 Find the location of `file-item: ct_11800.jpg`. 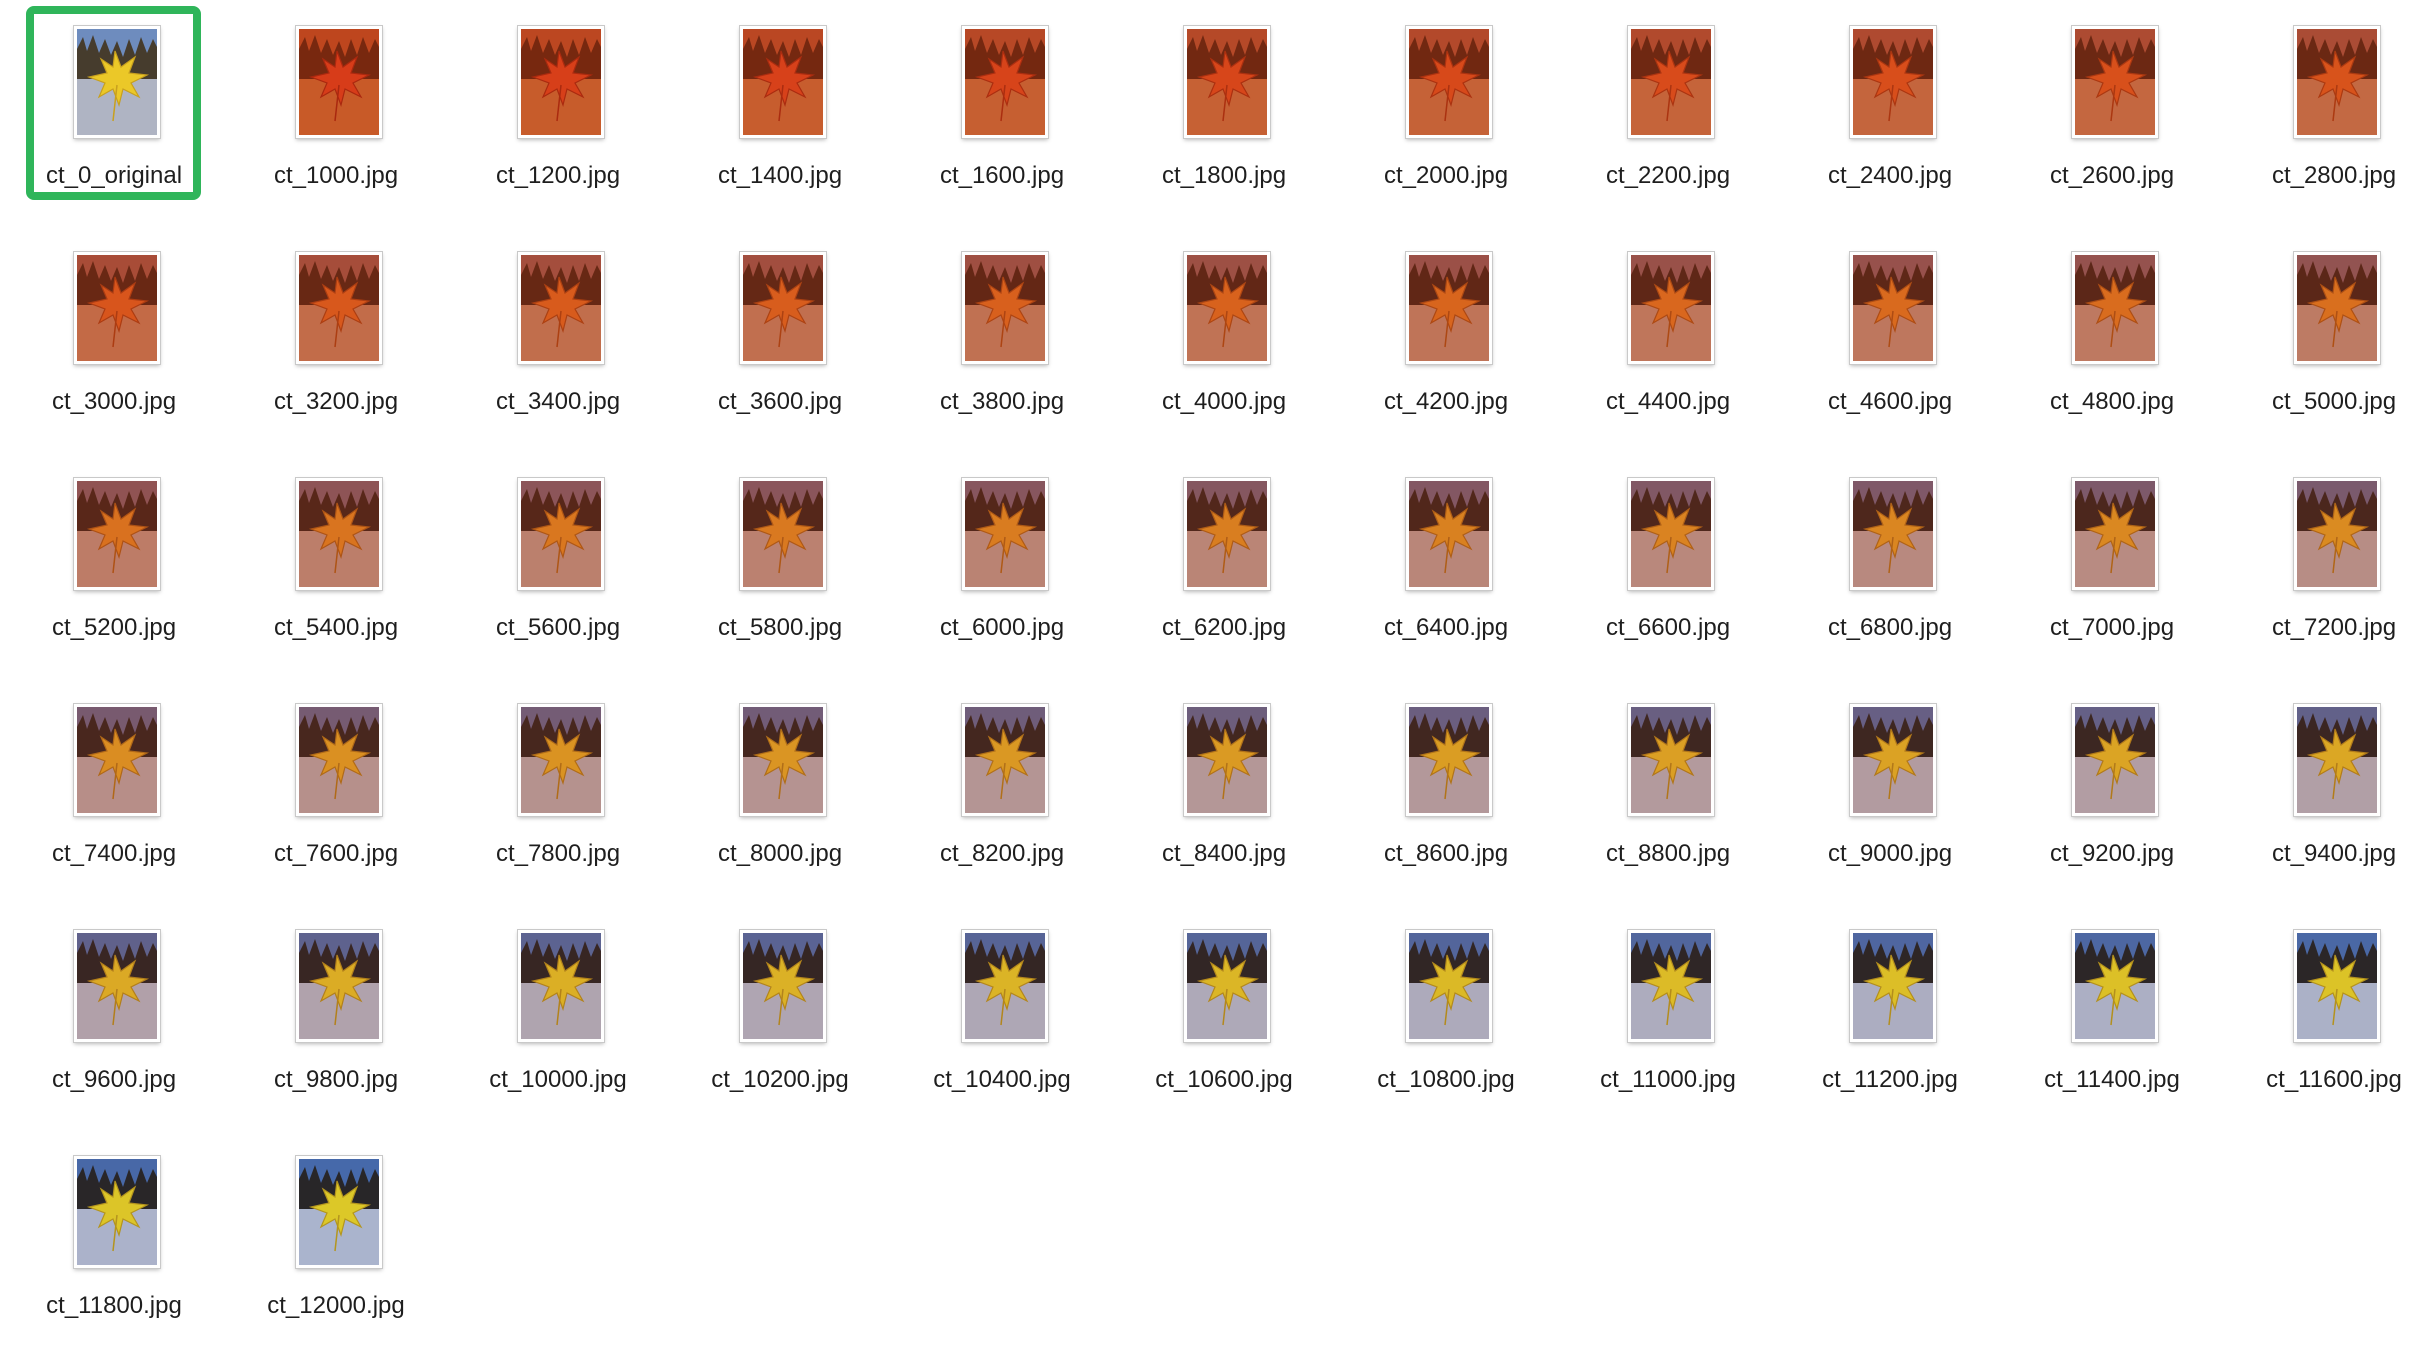

file-item: ct_11800.jpg is located at coordinates (114, 1243).